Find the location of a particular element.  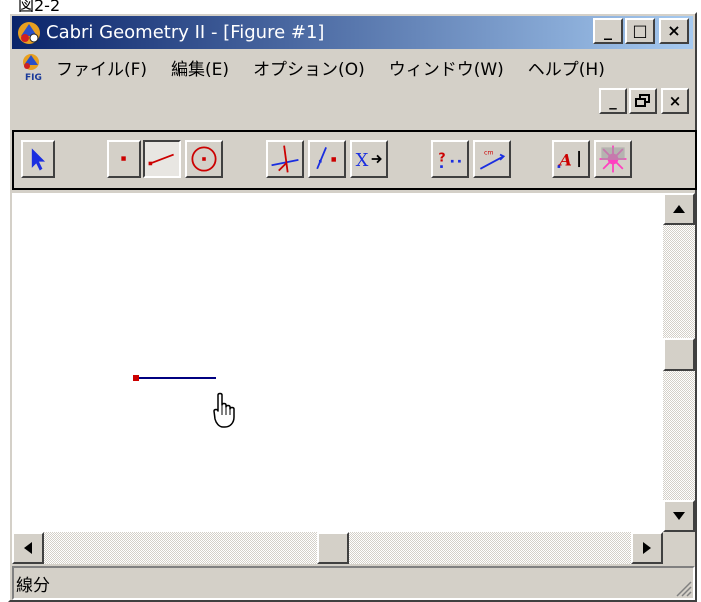

symmetry-tool is located at coordinates (327, 159).